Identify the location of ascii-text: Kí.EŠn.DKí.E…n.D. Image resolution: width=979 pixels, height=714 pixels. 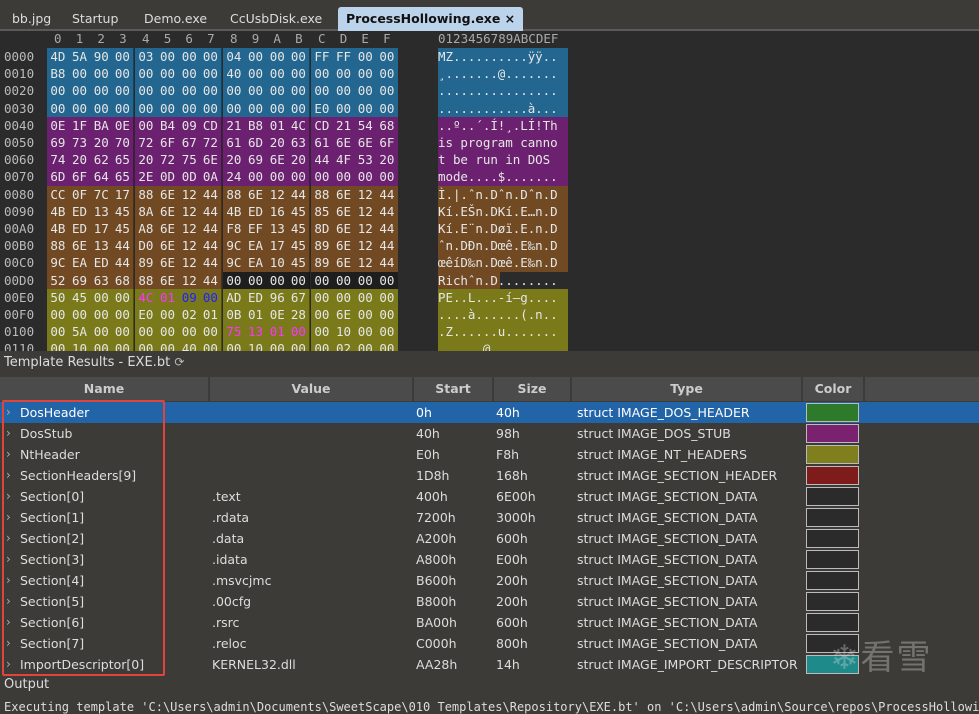
(503, 211).